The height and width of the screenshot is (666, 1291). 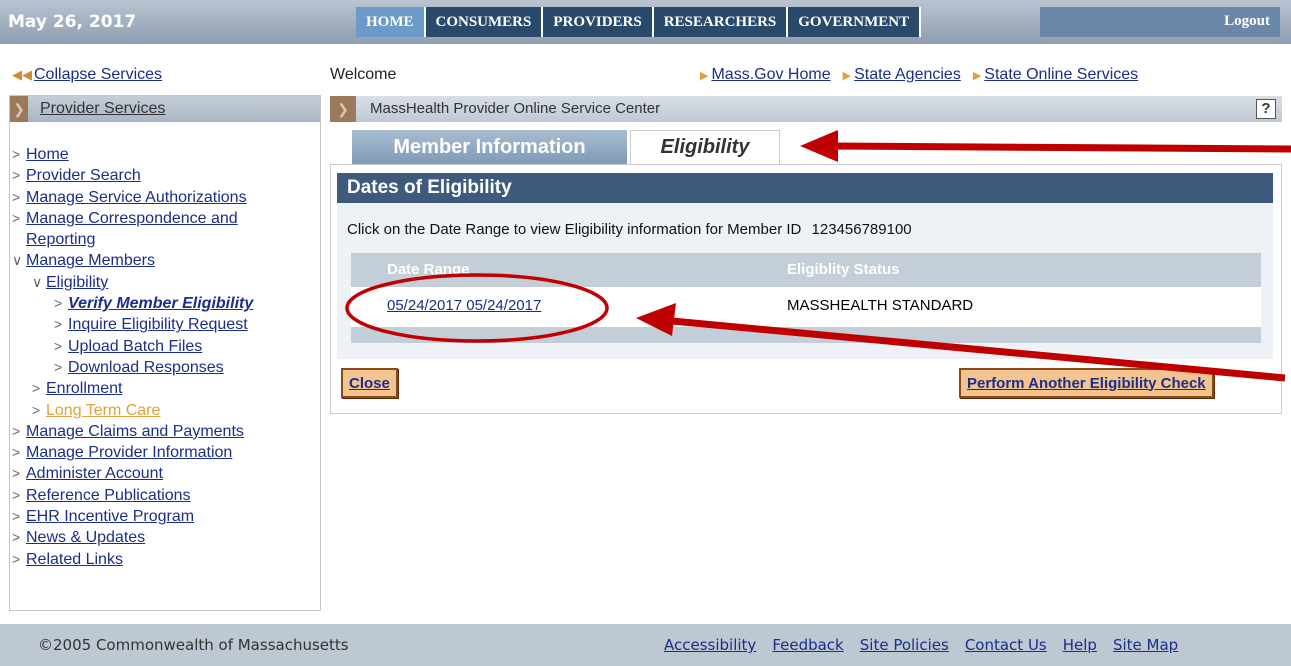 I want to click on sidebar-item: > Reference Publications, so click(x=131, y=495).